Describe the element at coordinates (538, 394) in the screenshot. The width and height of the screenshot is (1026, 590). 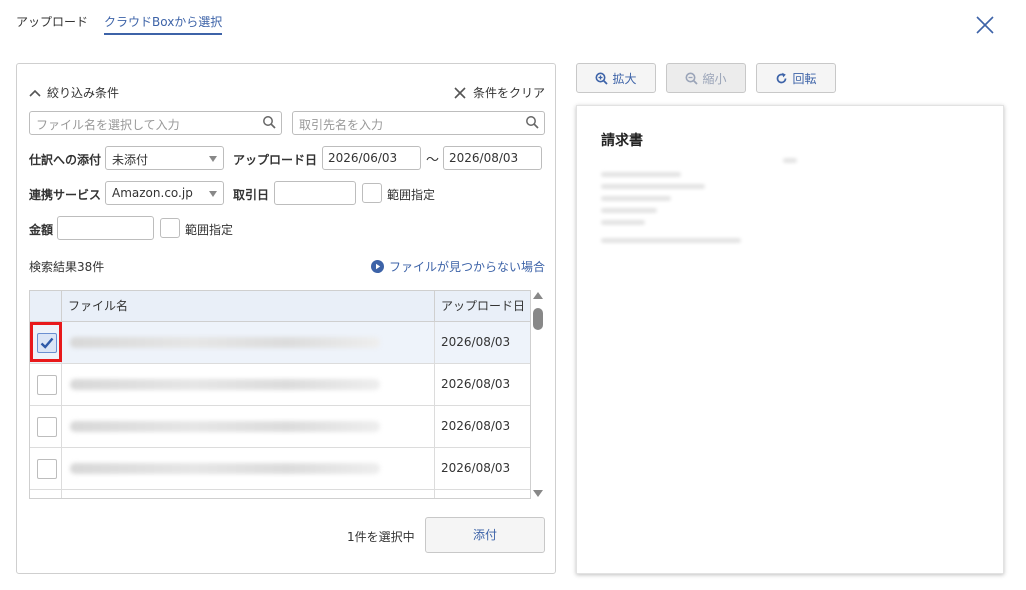
I see `table-scrollbar` at that location.